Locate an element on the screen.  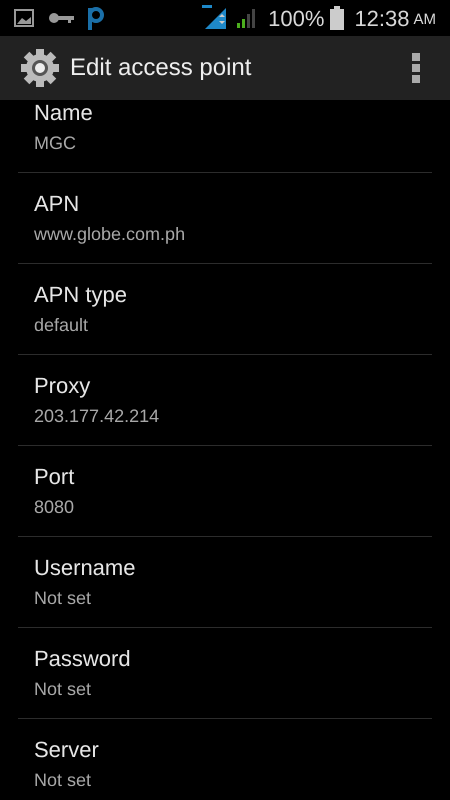
setting-value: 8080 is located at coordinates (54, 507).